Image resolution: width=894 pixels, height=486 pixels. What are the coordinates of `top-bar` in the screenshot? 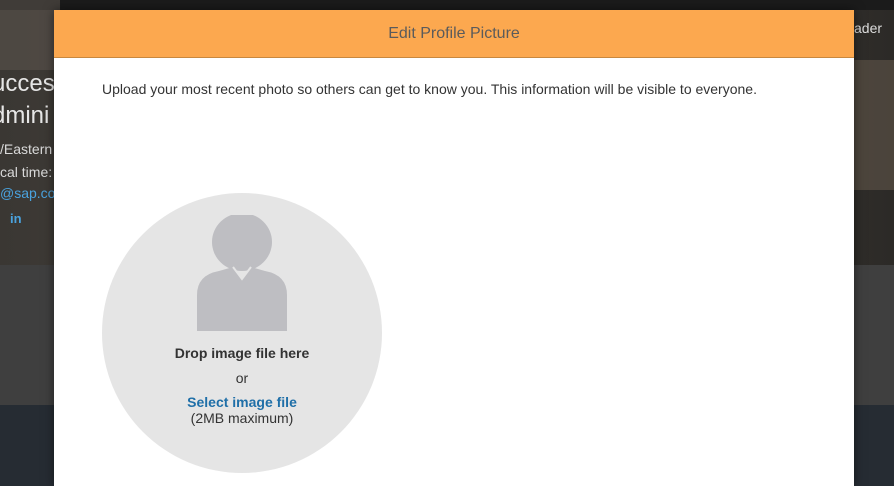 It's located at (447, 5).